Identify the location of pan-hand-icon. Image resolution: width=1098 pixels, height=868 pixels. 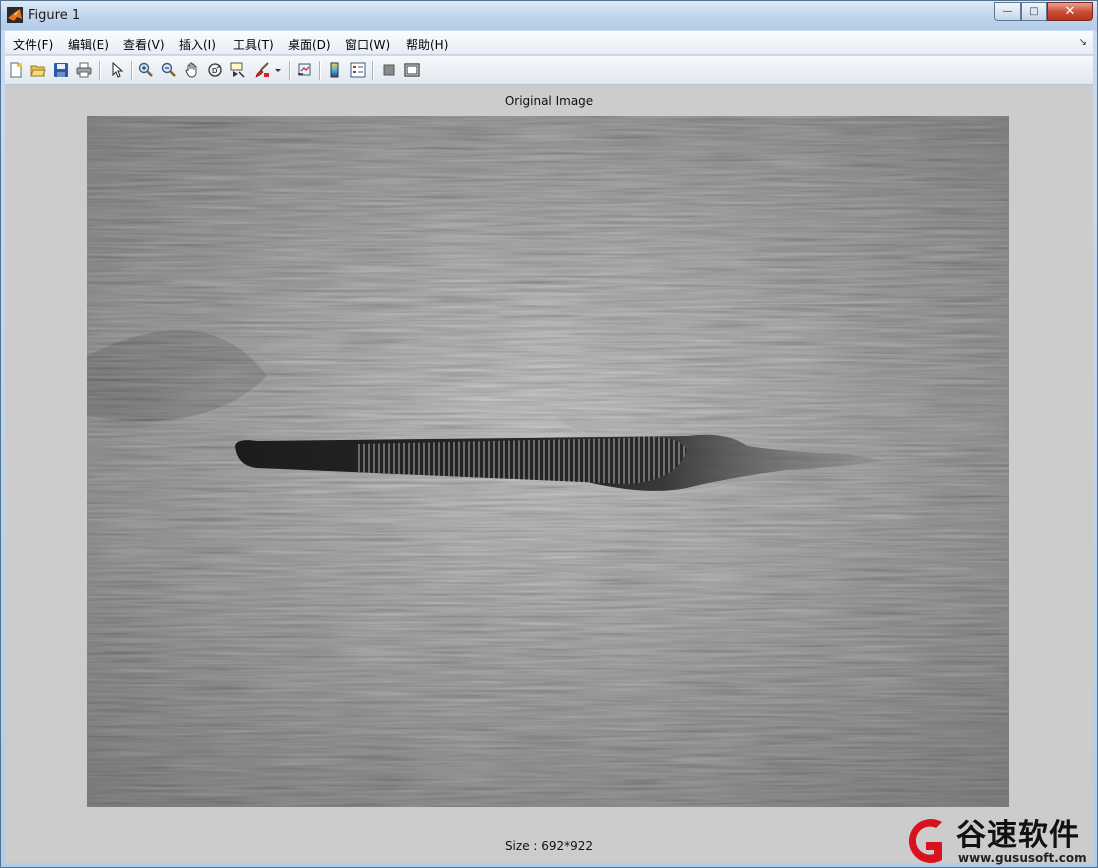
(192, 70).